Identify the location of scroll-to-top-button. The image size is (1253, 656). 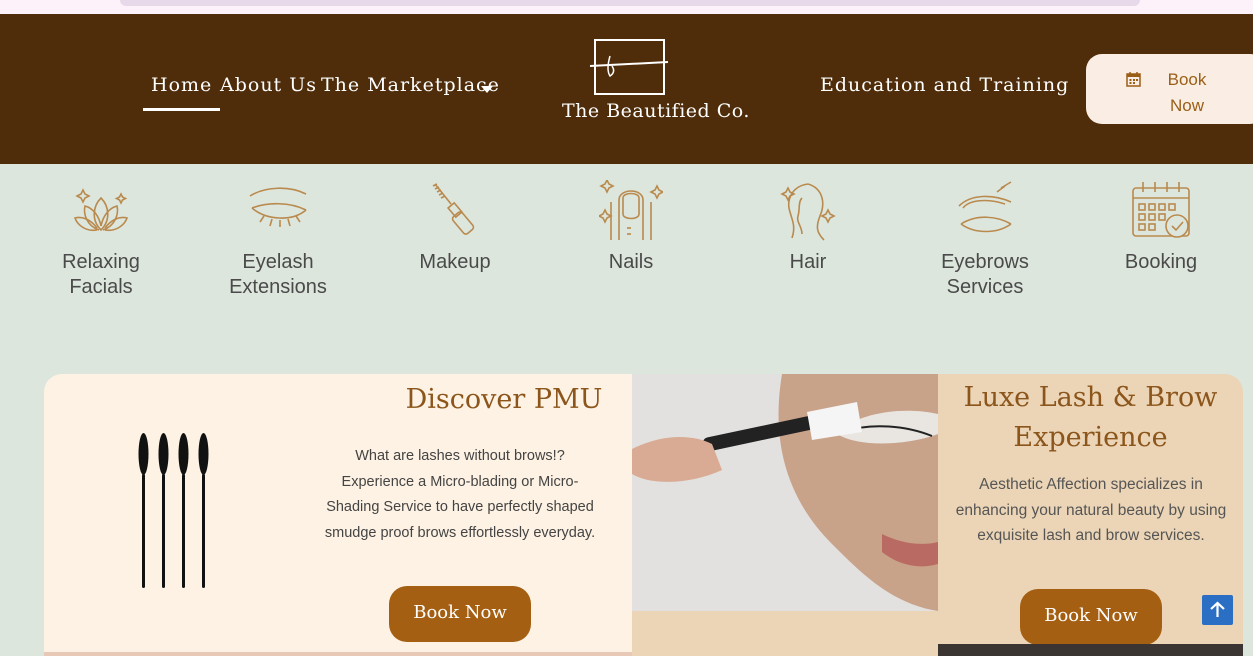
(1217, 610).